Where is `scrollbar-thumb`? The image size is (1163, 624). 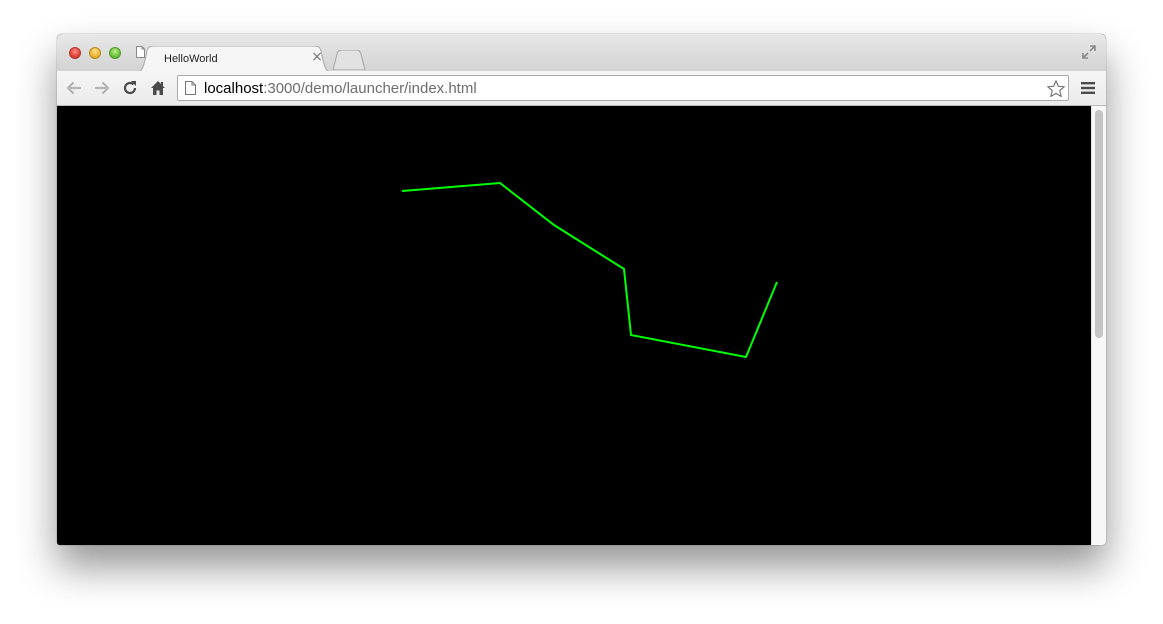
scrollbar-thumb is located at coordinates (1099, 224).